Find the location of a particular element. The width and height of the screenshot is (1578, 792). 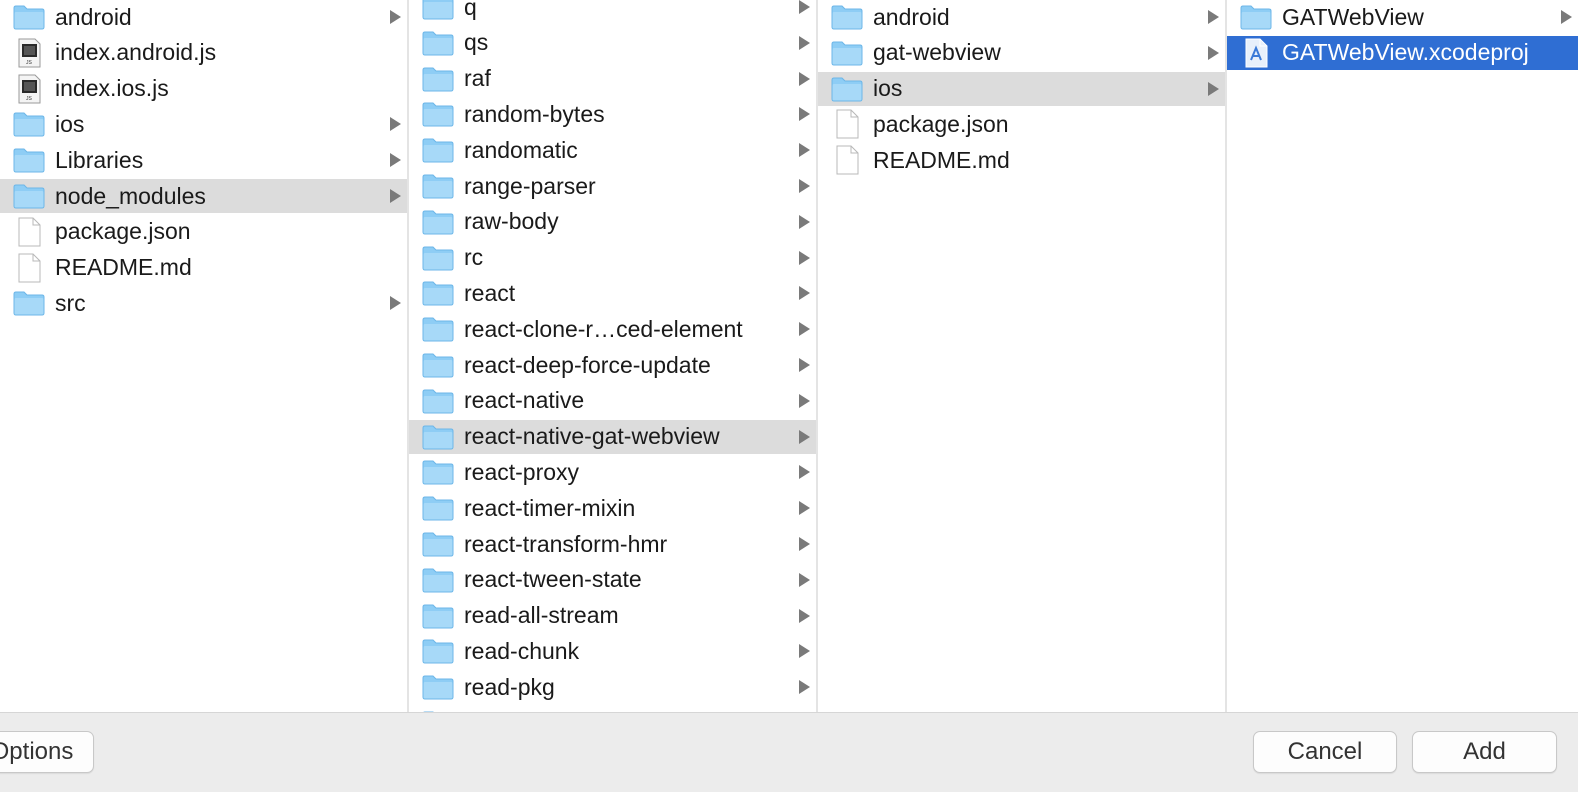

file-row: GATWebView.xcodeproj is located at coordinates (1402, 52).